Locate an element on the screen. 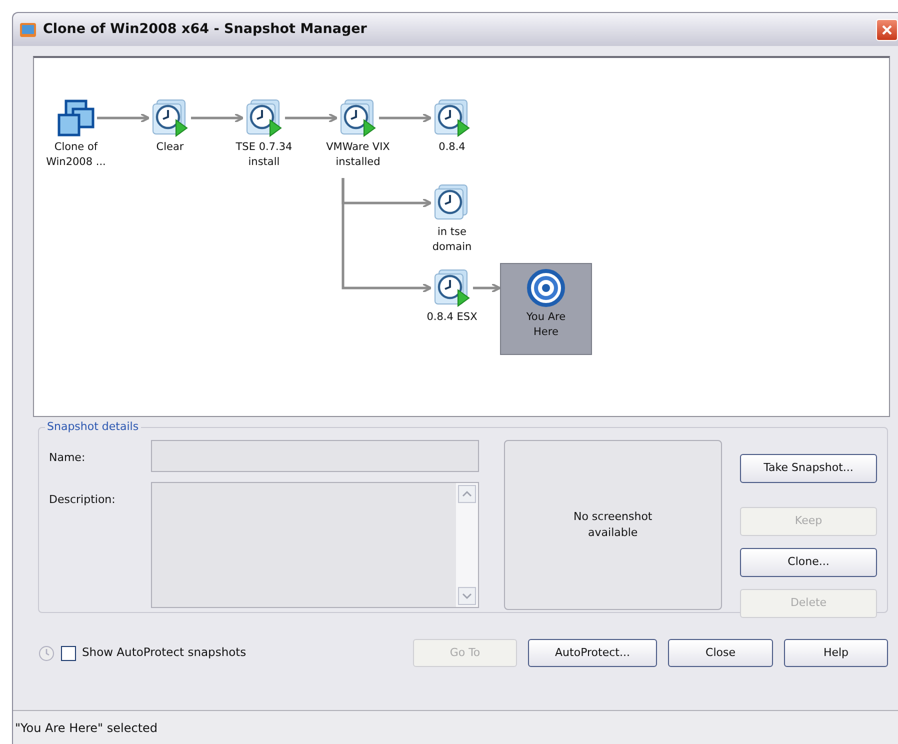  group-legend: Snapshot details is located at coordinates (93, 427).